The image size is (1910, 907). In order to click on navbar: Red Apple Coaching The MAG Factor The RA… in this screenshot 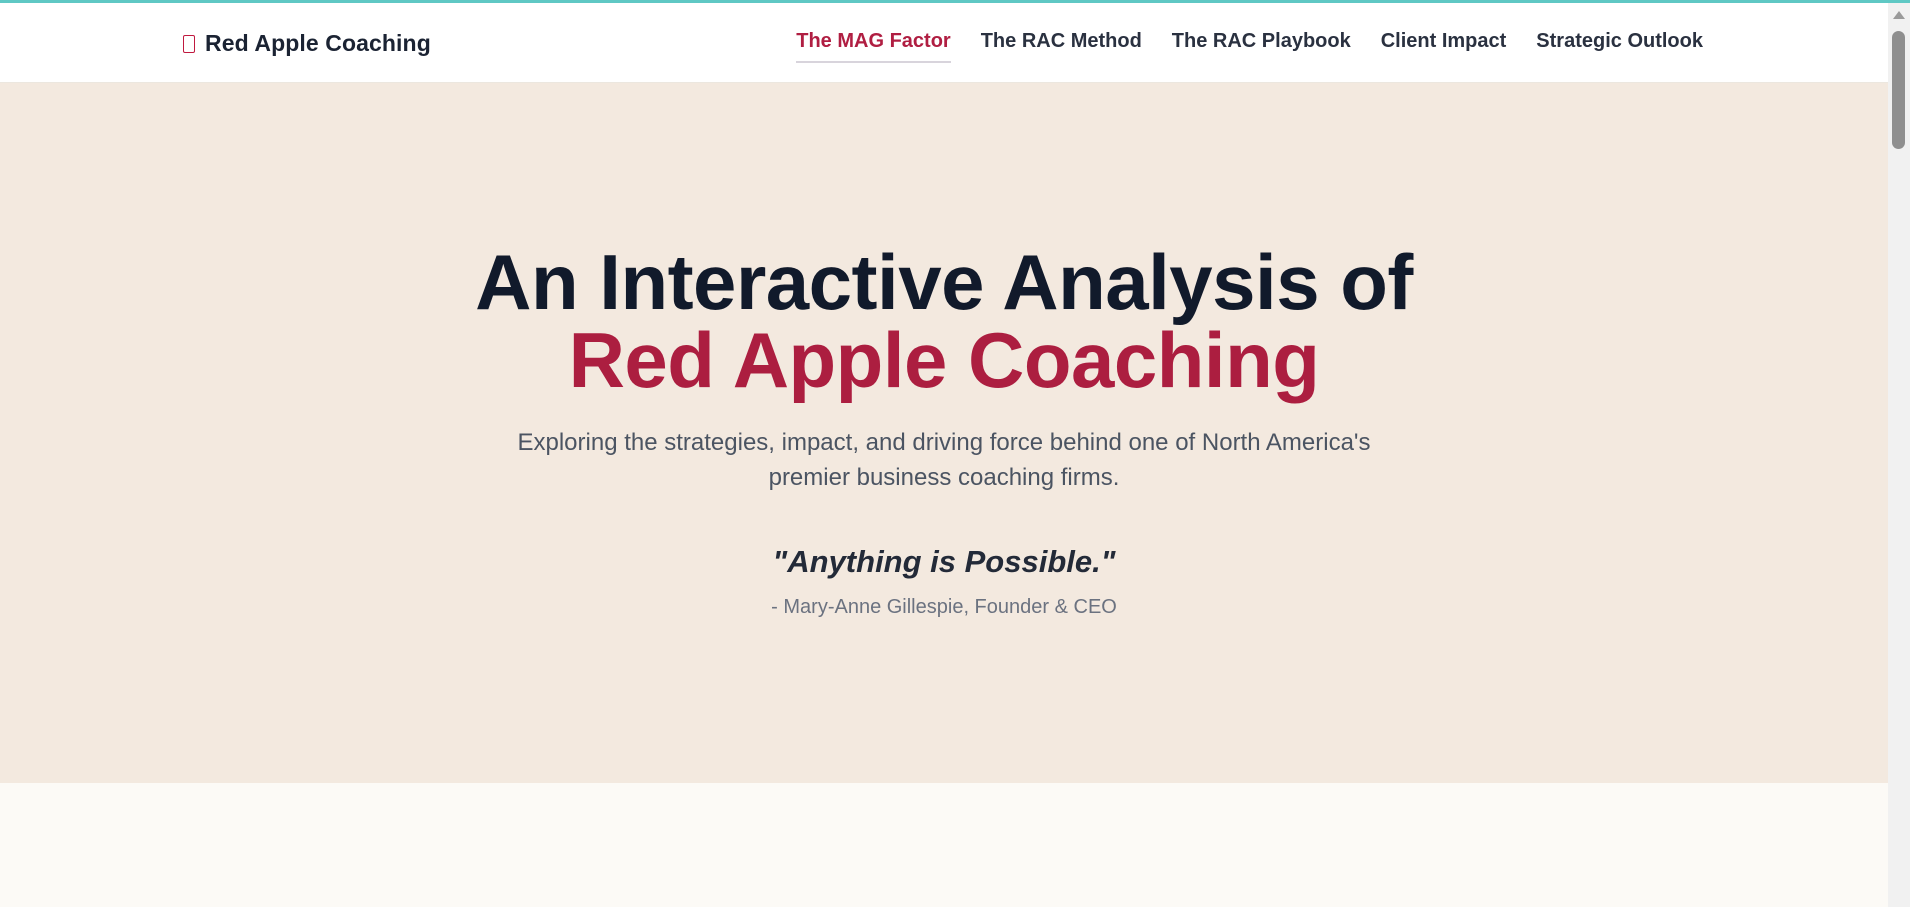, I will do `click(944, 43)`.